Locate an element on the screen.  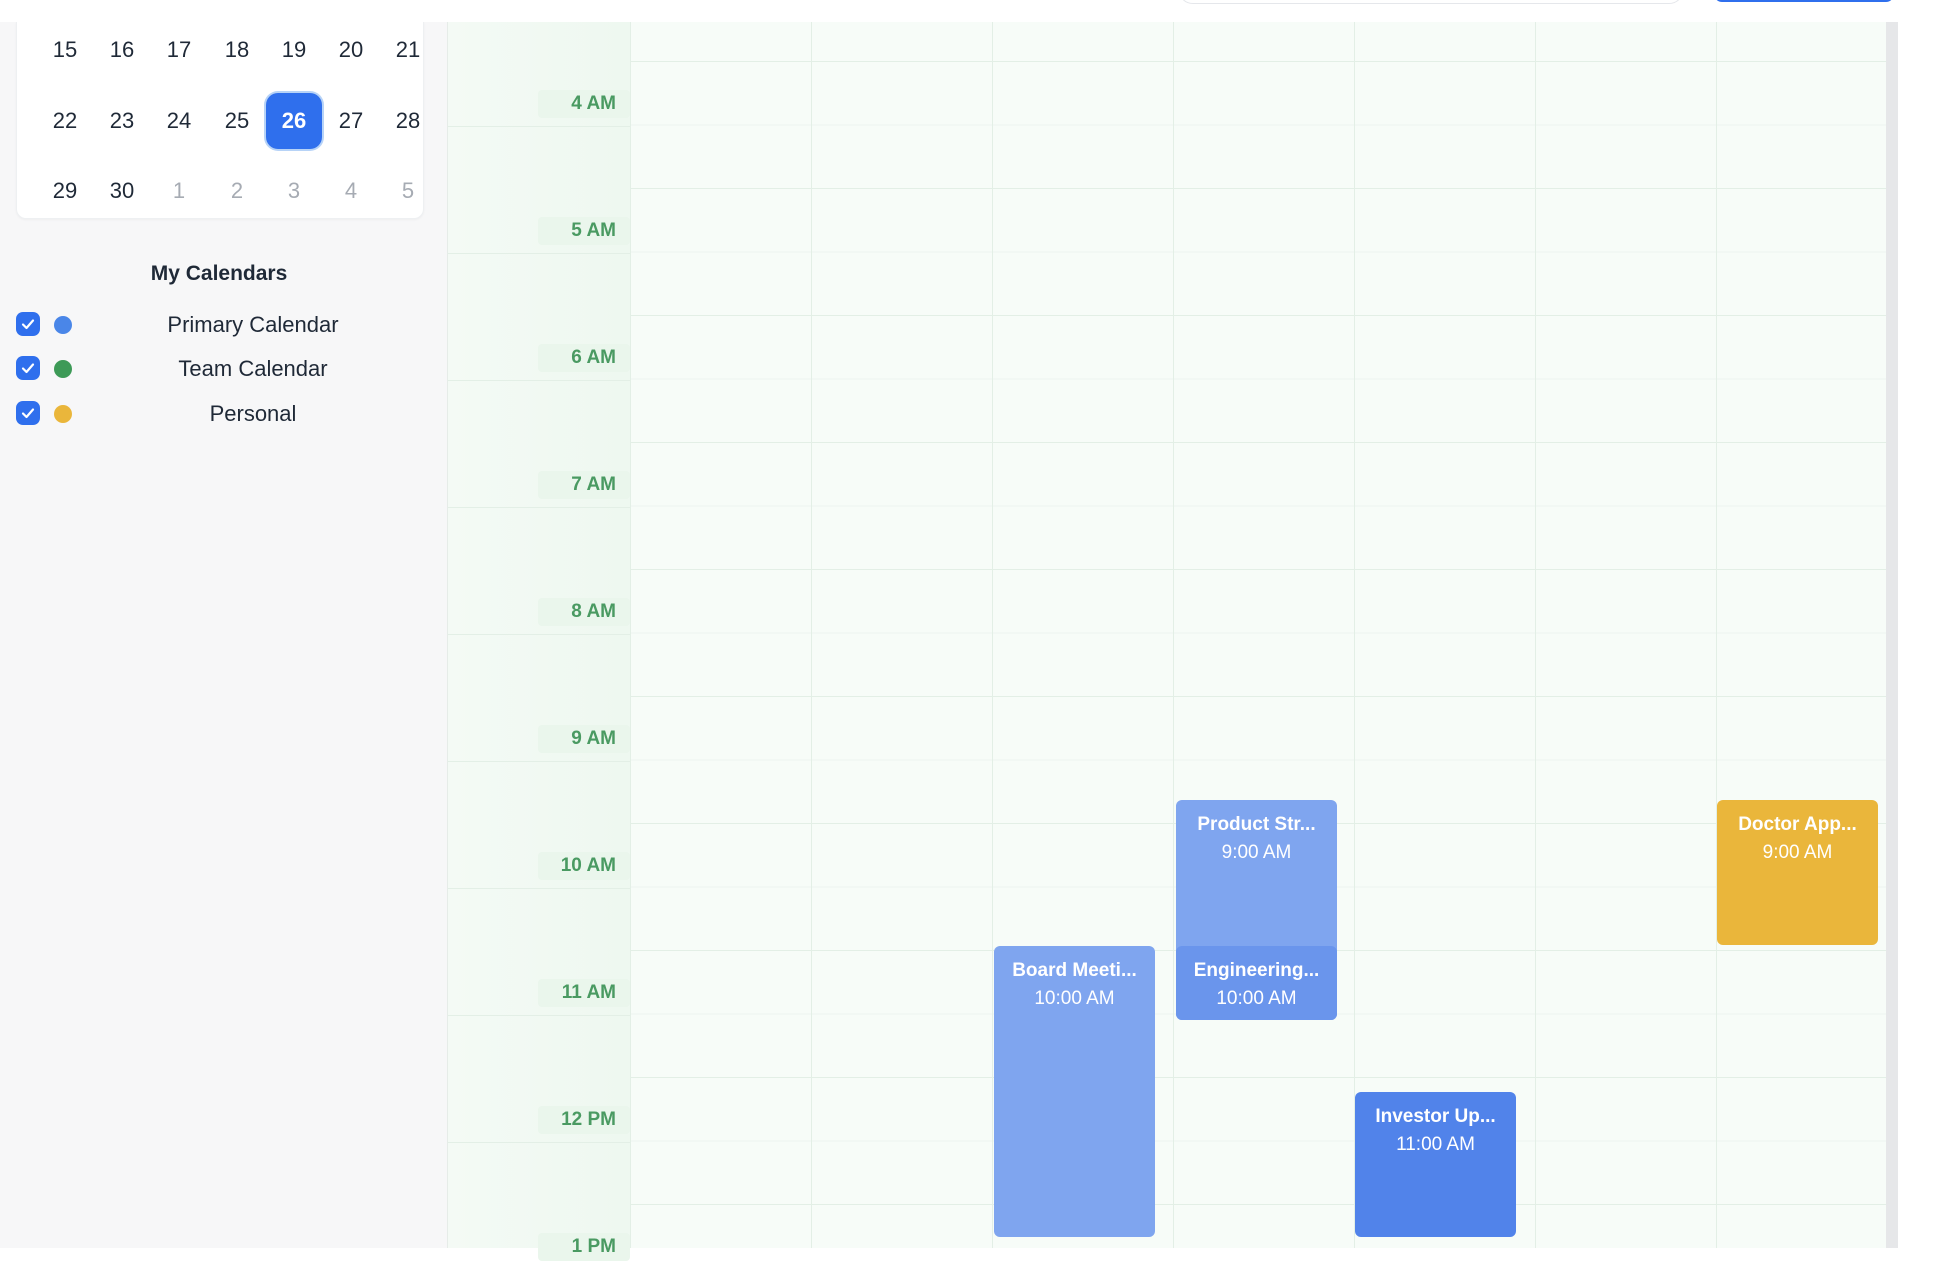
hour-label: 4 AM is located at coordinates (584, 104).